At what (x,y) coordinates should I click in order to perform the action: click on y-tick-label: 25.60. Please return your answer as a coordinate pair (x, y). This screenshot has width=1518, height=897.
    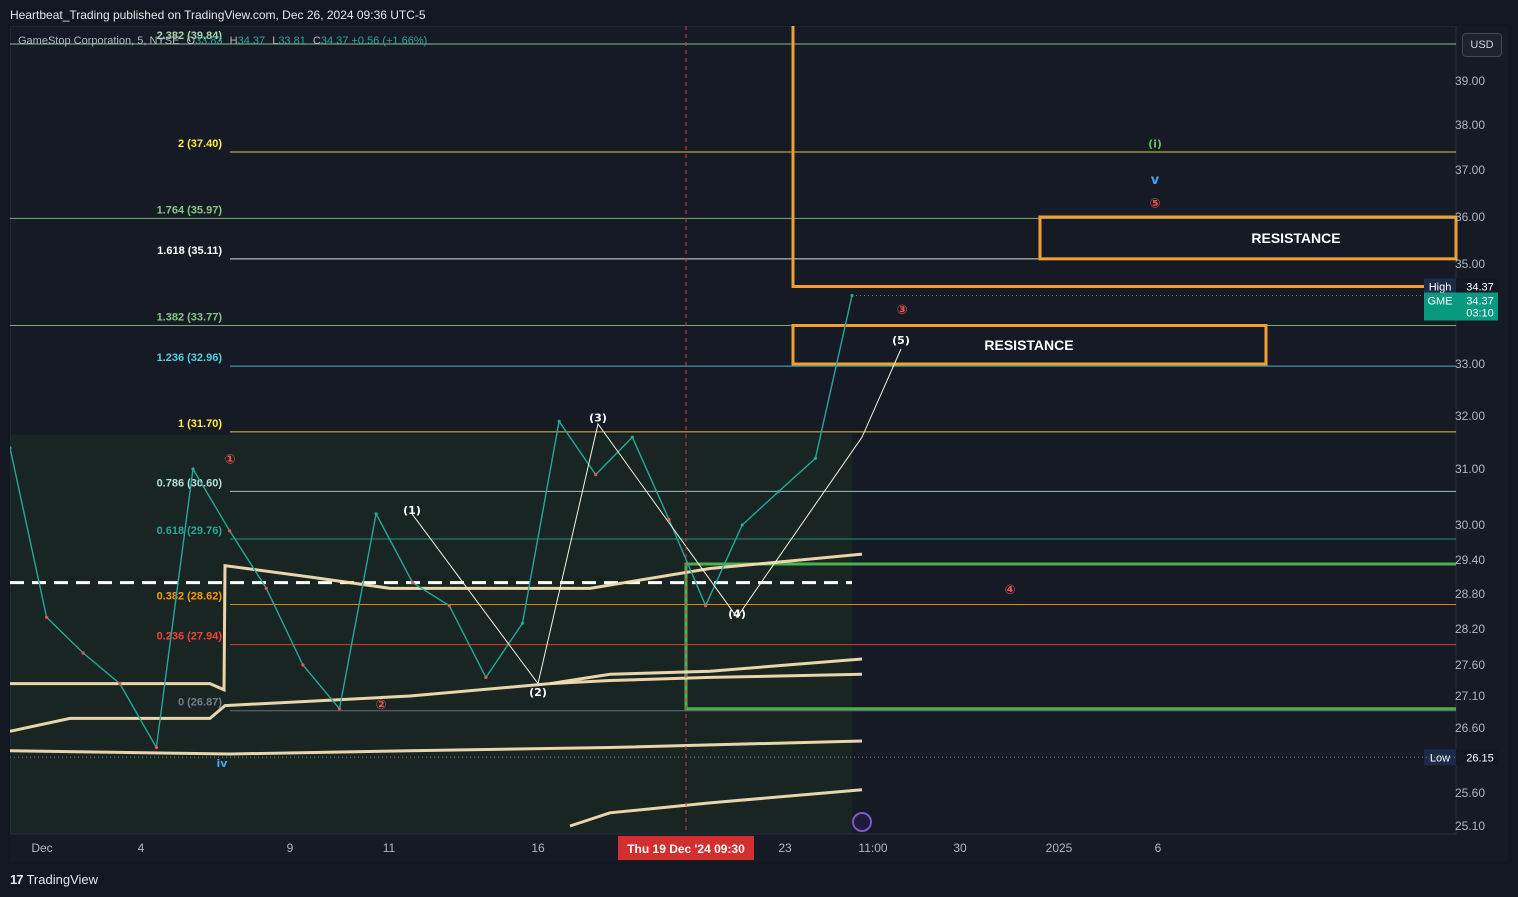
    Looking at the image, I should click on (1470, 793).